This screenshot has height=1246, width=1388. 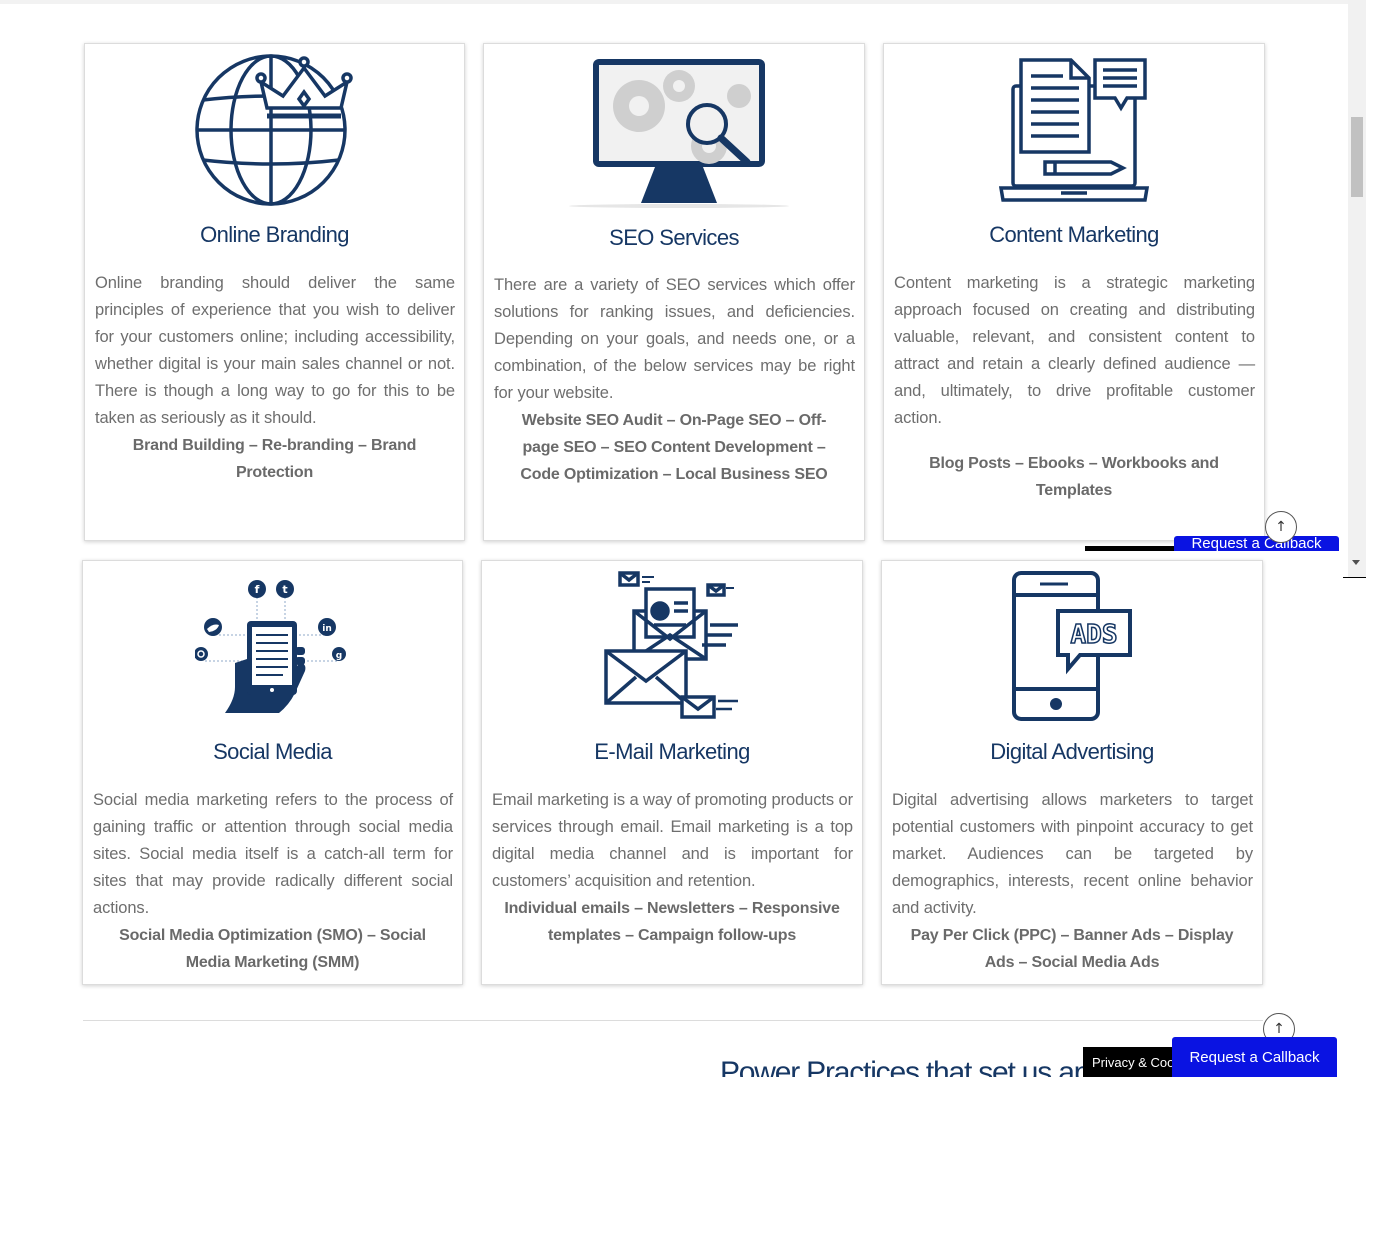 What do you see at coordinates (256, 589) in the screenshot?
I see `facebook-icon: f` at bounding box center [256, 589].